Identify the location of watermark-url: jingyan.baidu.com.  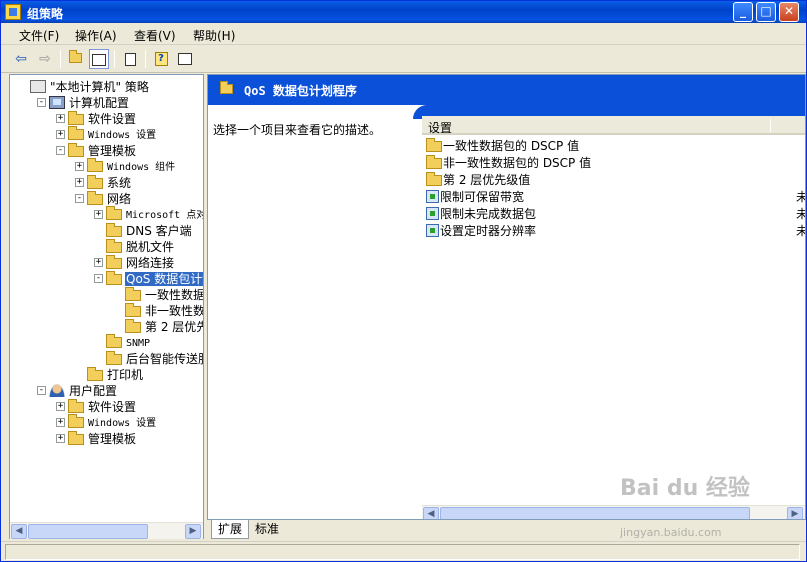
(671, 532).